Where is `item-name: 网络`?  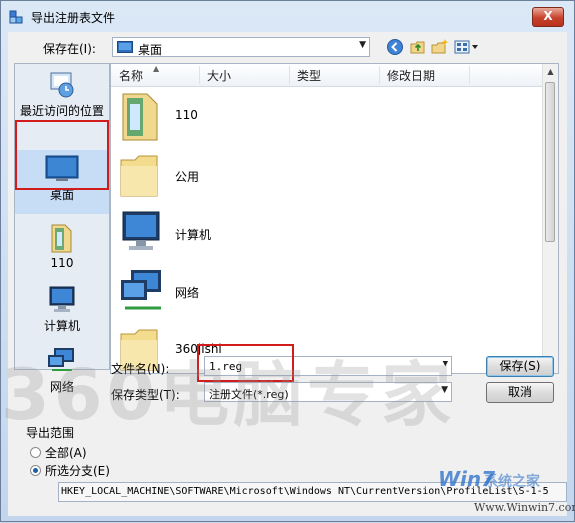 item-name: 网络 is located at coordinates (187, 293).